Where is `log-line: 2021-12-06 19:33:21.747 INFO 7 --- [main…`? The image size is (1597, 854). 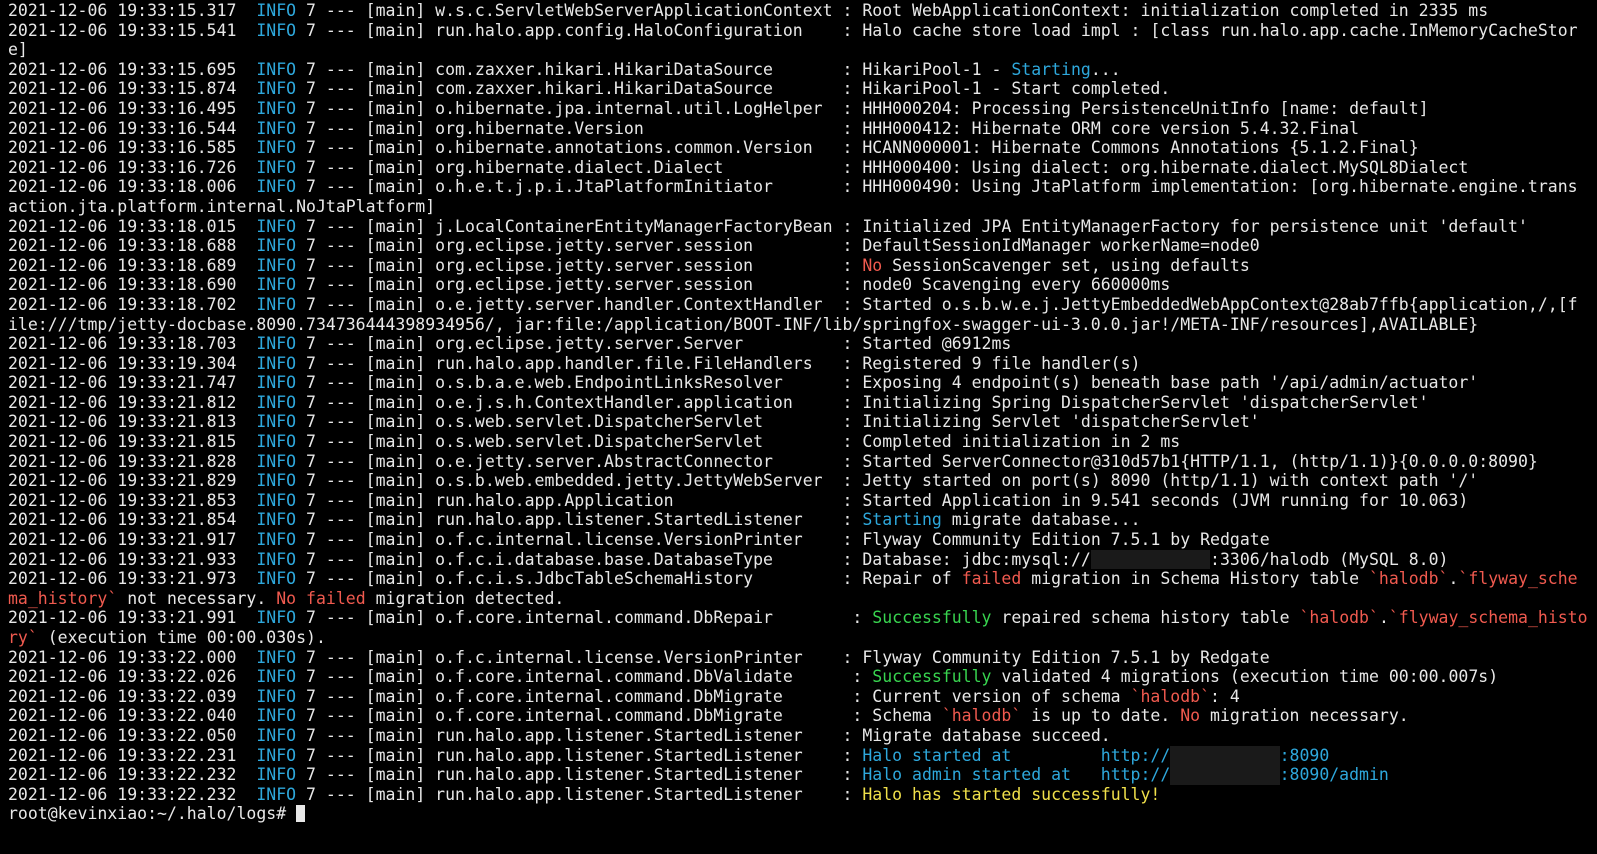
log-line: 2021-12-06 19:33:21.747 INFO 7 --- [main… is located at coordinates (798, 383).